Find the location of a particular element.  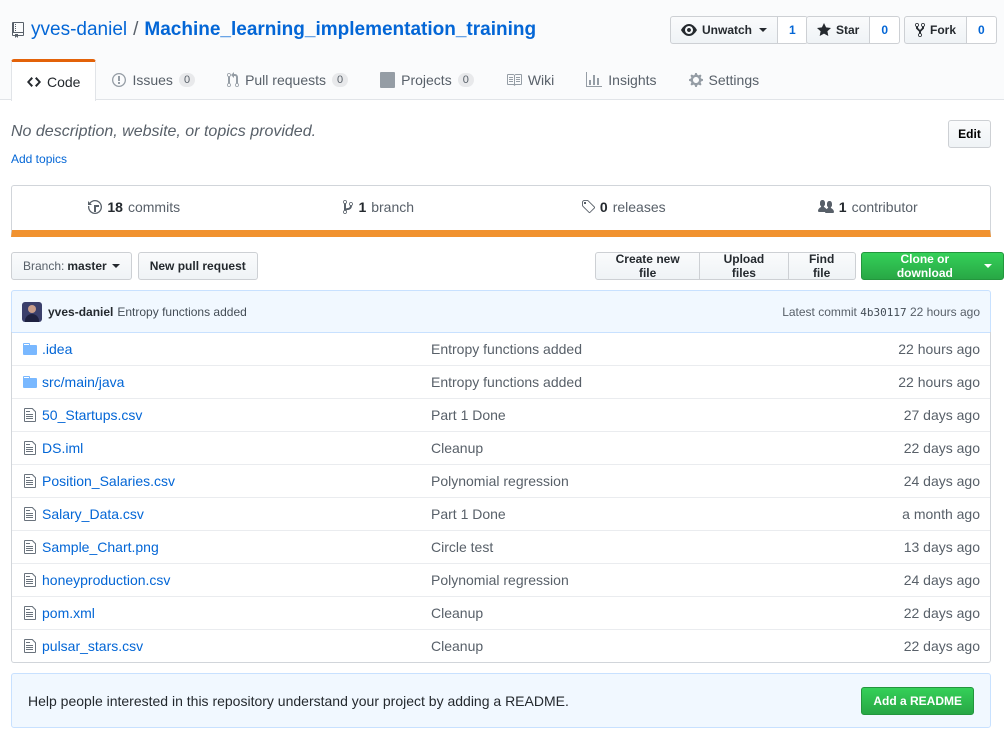

tab-projects: Projects 0 is located at coordinates (427, 79).